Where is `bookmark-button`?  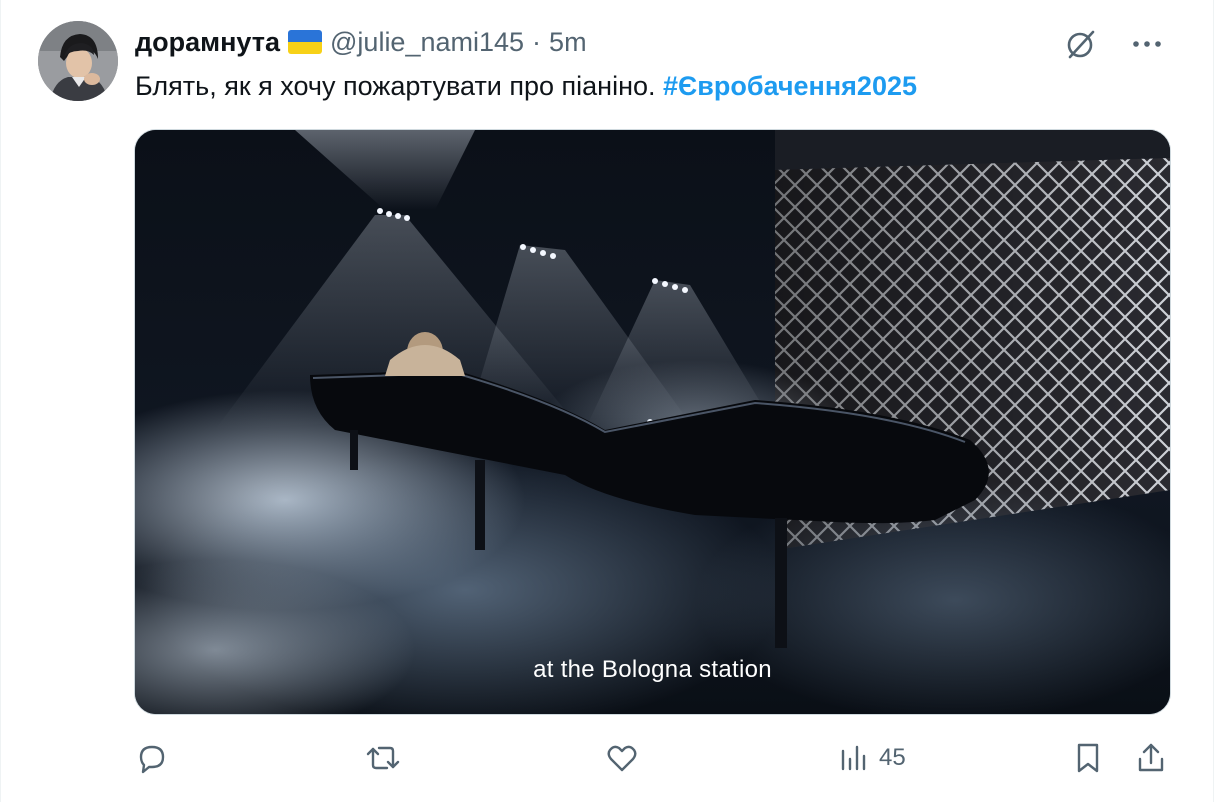 bookmark-button is located at coordinates (1088, 758).